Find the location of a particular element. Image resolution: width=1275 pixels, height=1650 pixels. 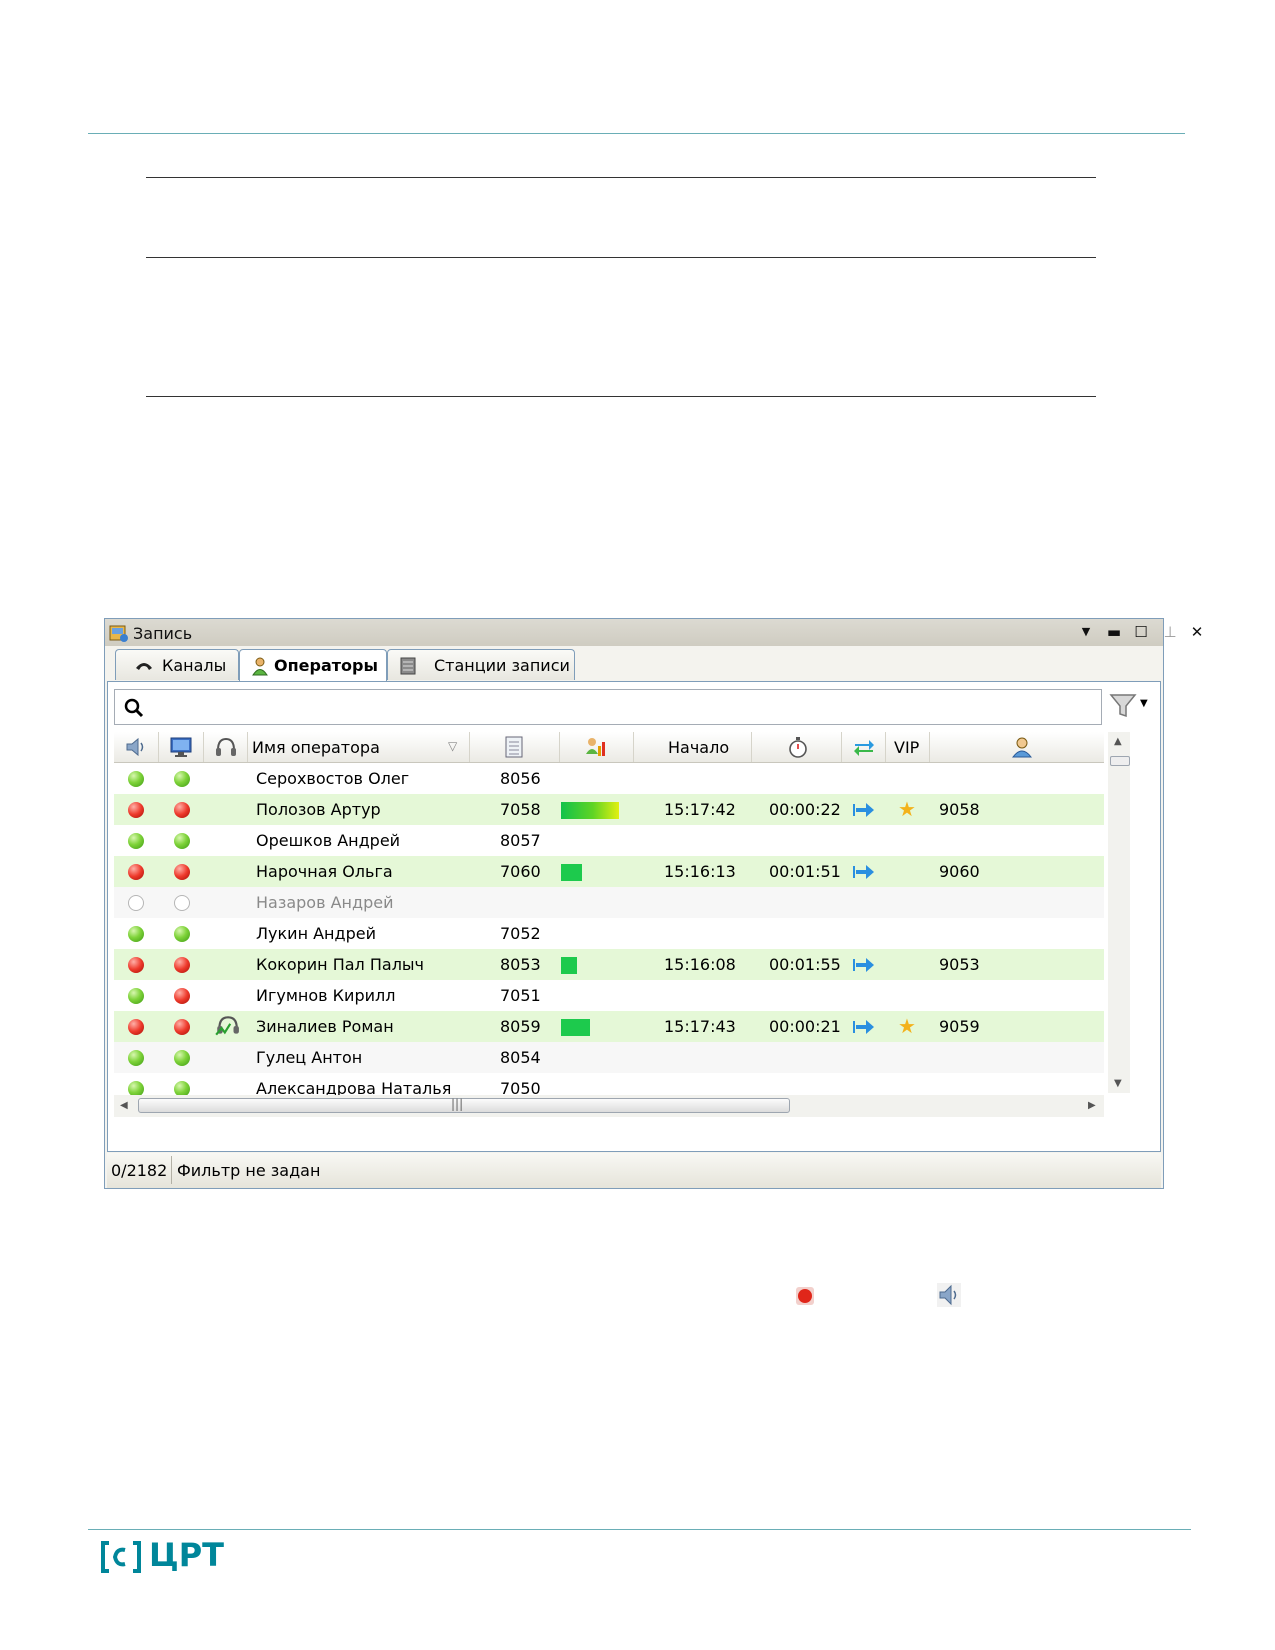

monitor-icon is located at coordinates (181, 747).